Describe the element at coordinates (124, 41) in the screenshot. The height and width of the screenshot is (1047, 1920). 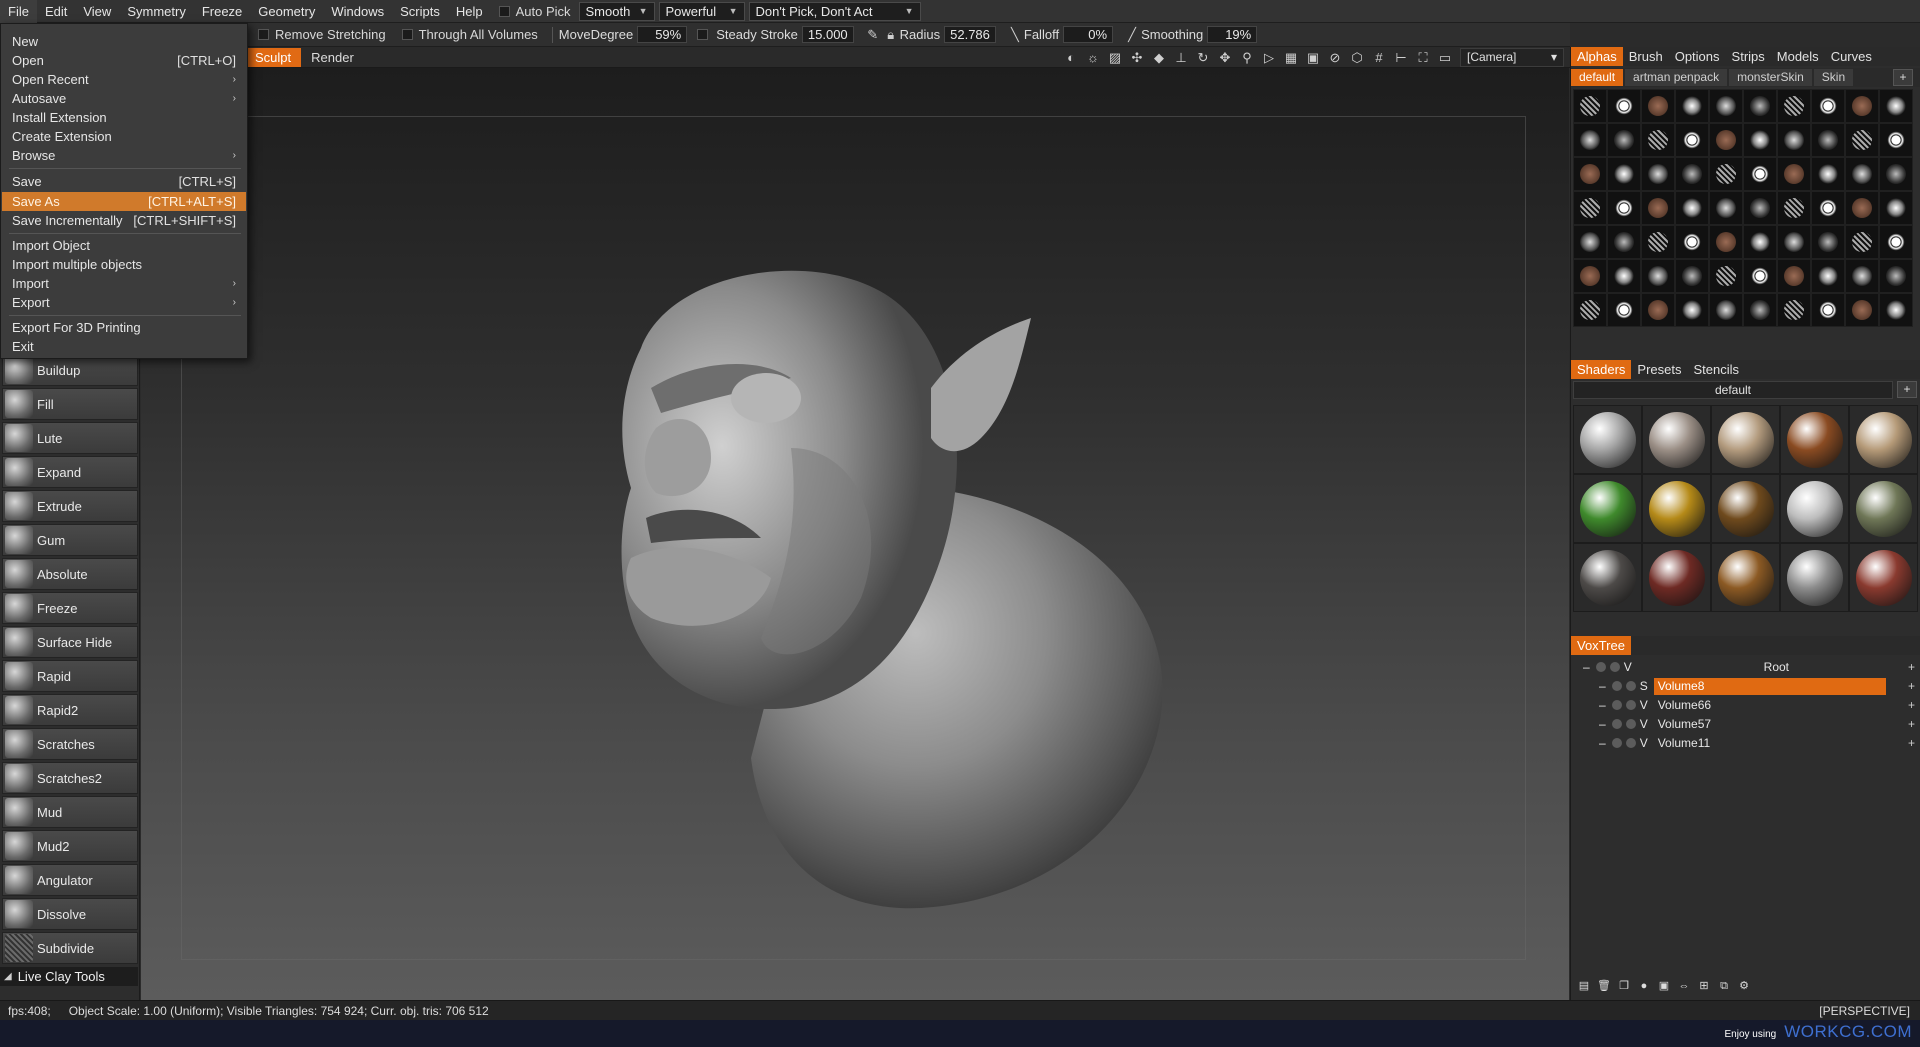
I see `menu-item-new: New` at that location.